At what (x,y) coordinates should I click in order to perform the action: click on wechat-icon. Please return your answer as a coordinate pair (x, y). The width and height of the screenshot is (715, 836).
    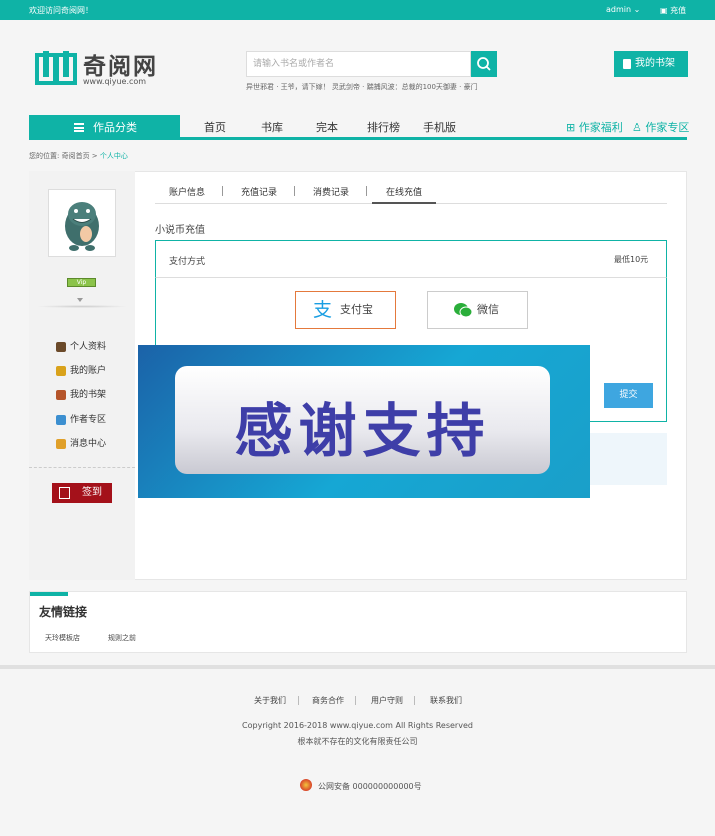
    Looking at the image, I should click on (463, 310).